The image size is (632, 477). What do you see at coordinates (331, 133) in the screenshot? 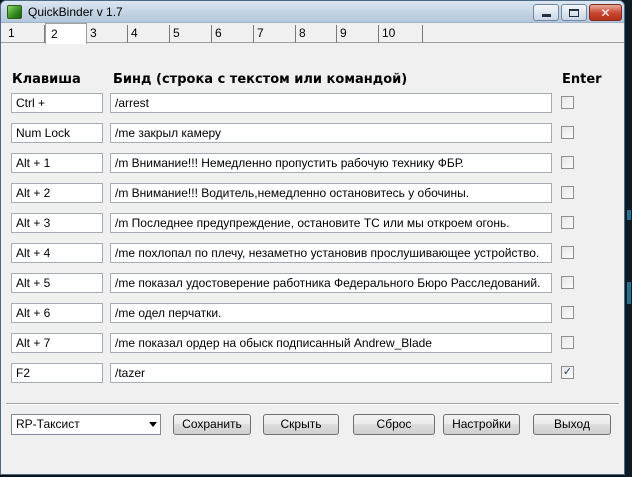
I see `bind-field: /me закрыл камеру` at bounding box center [331, 133].